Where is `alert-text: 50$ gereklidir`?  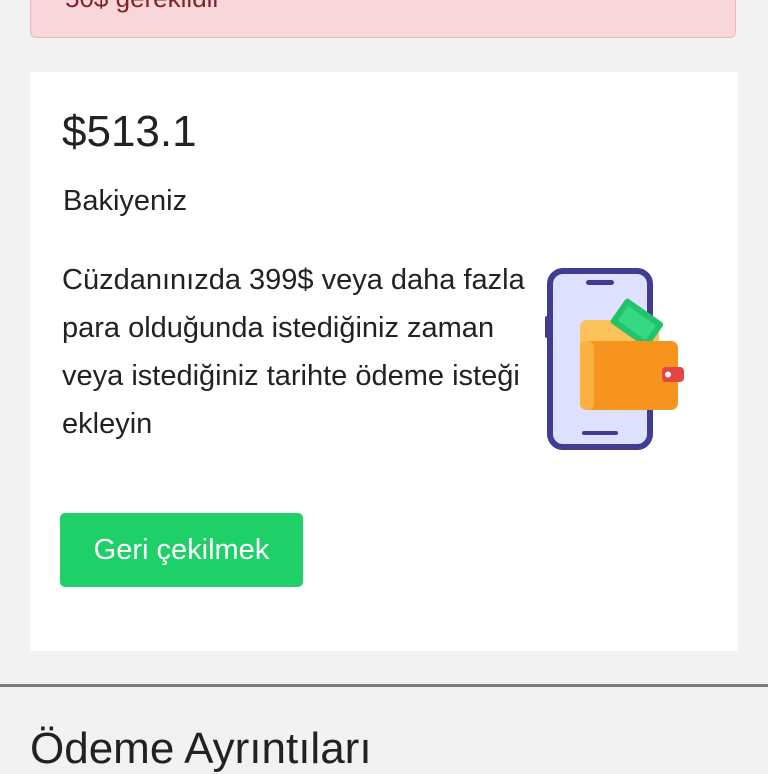
alert-text: 50$ gereklidir is located at coordinates (143, 6).